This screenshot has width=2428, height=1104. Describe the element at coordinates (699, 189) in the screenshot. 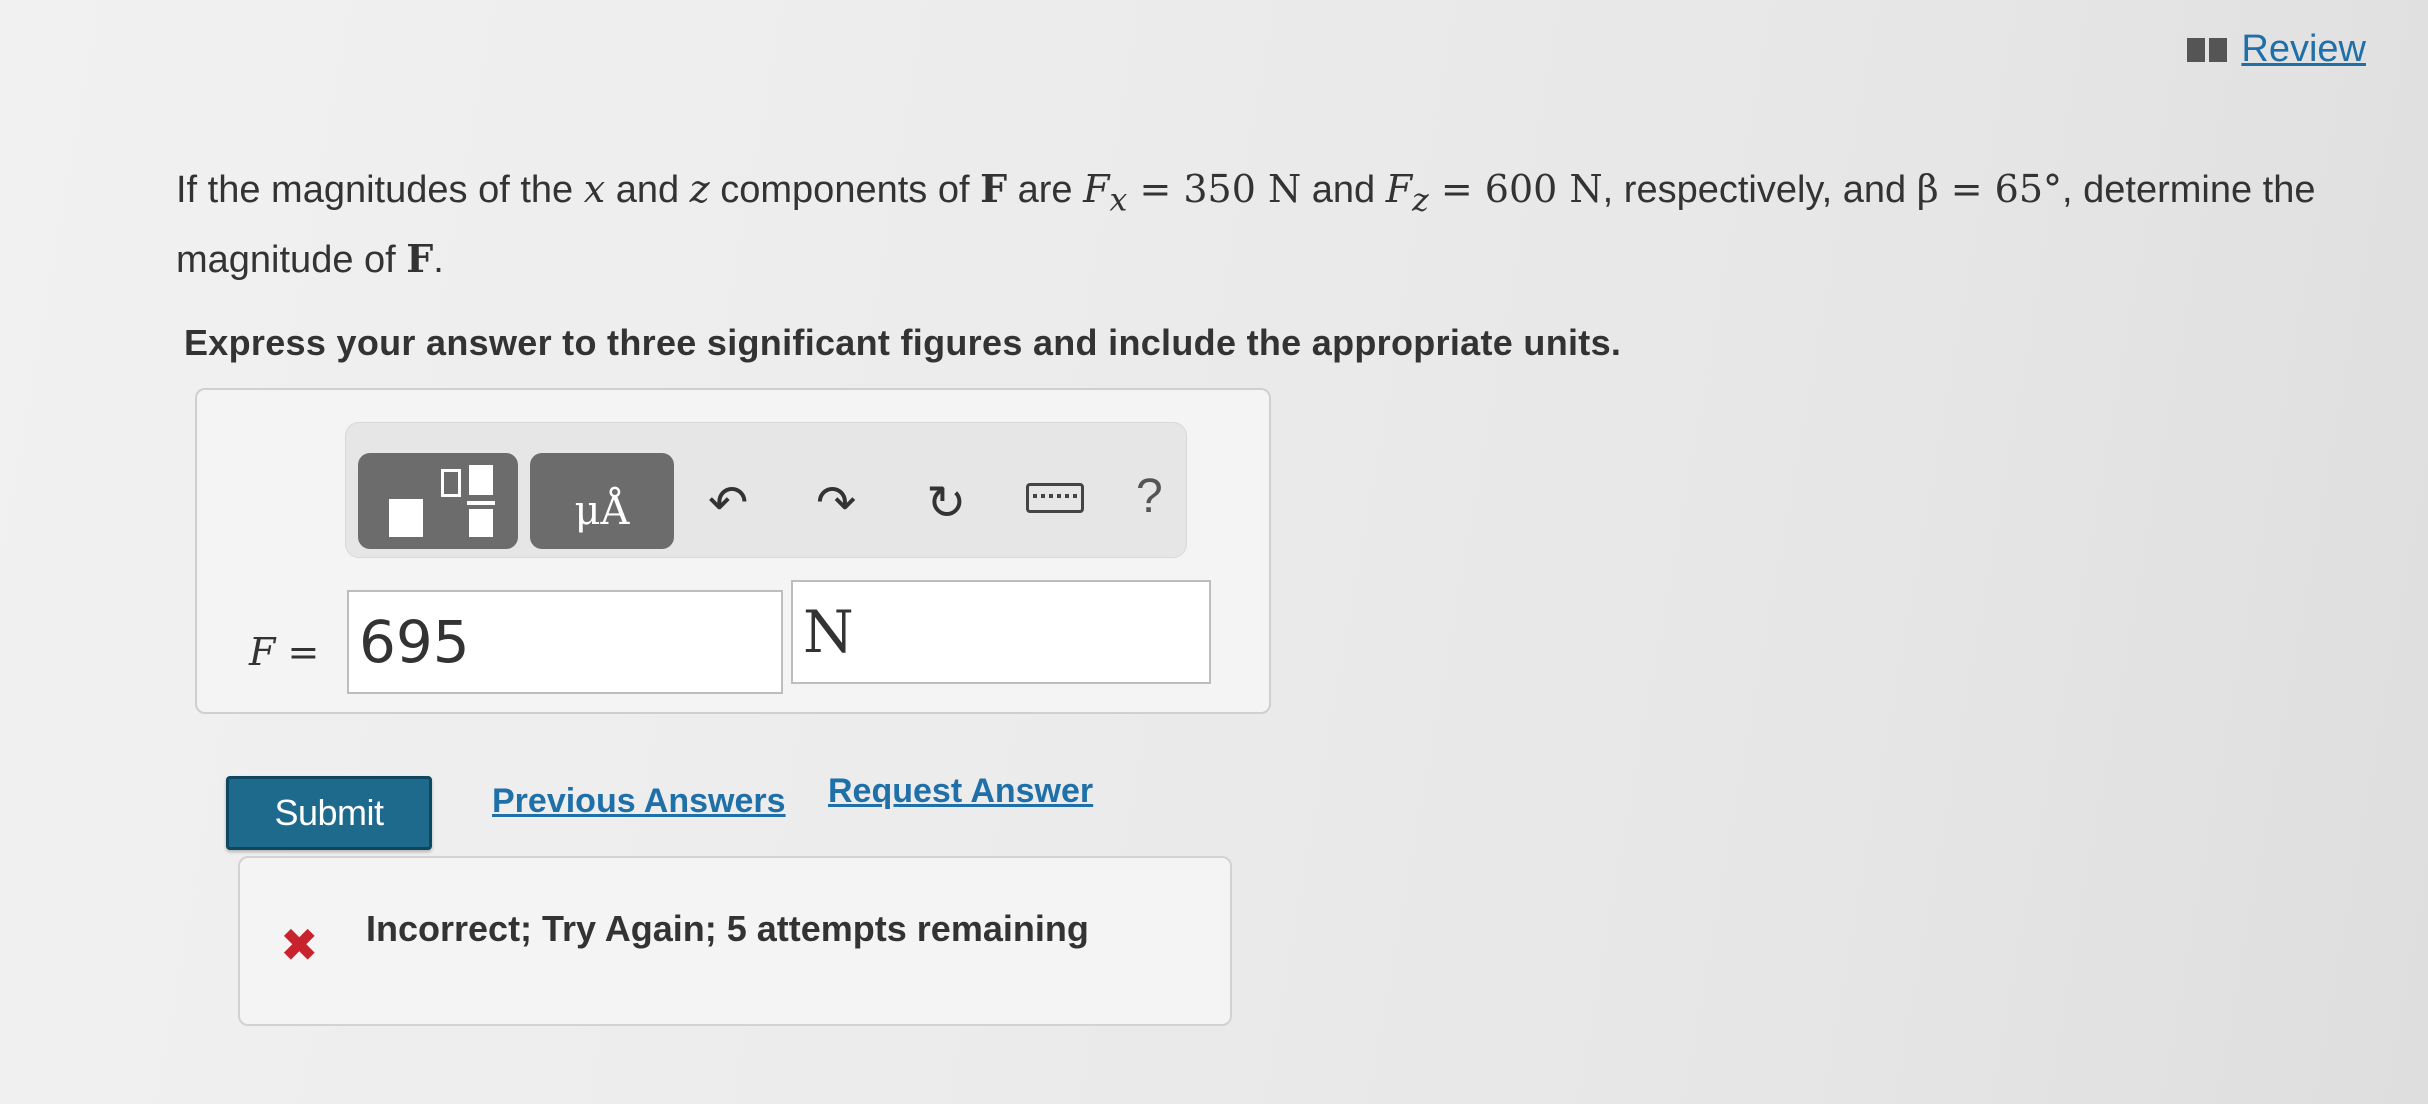

I see `var-z: z` at that location.